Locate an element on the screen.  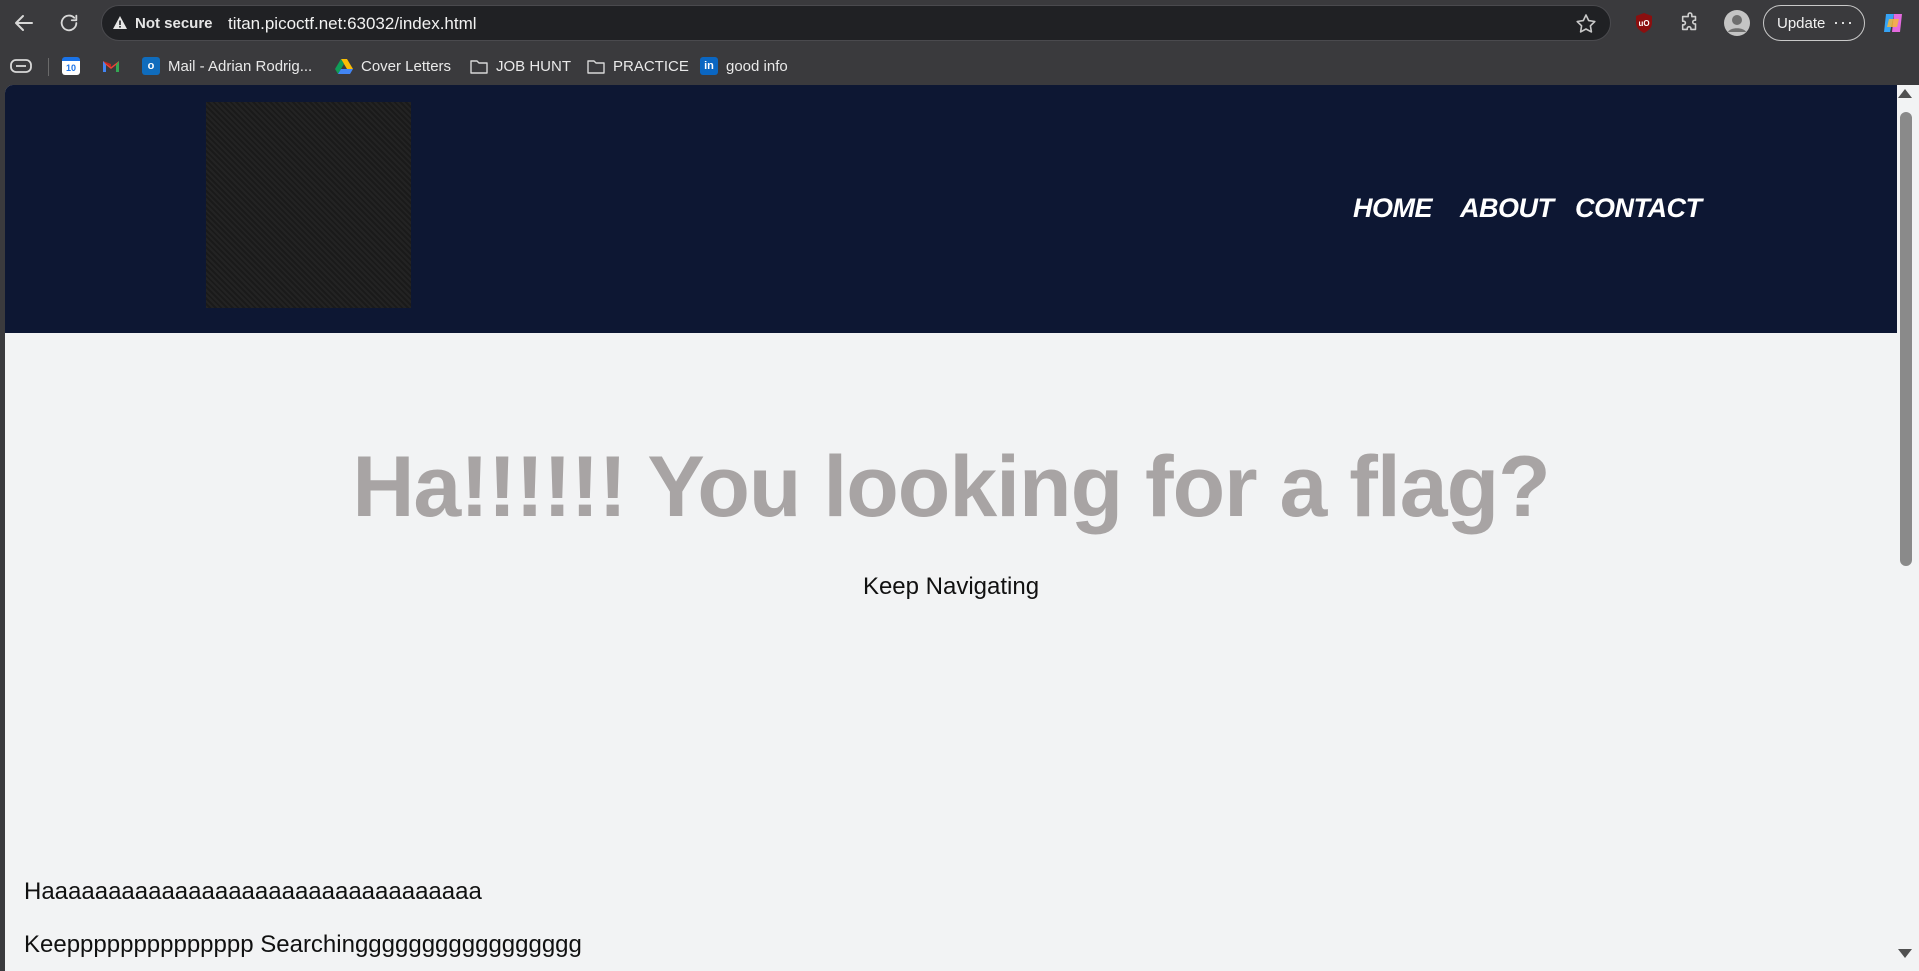
bookmark-good-info: in good info is located at coordinates (744, 66).